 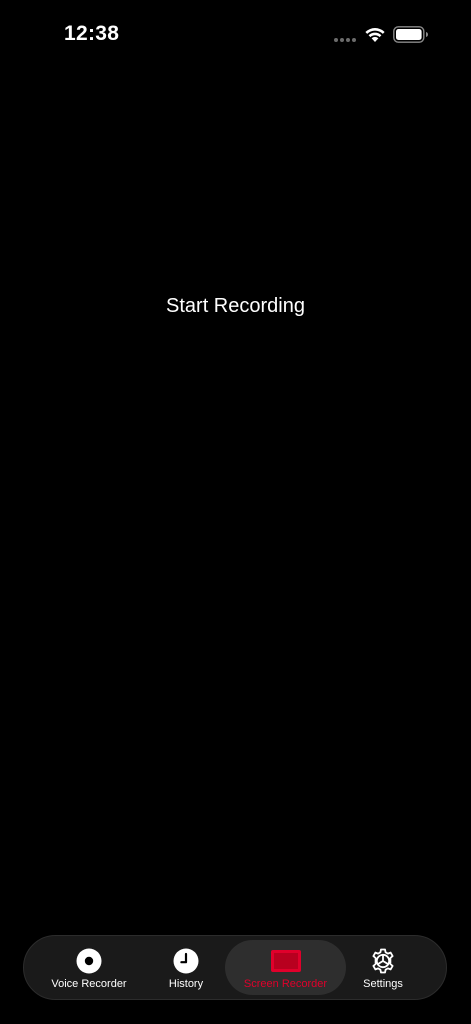 What do you see at coordinates (89, 961) in the screenshot?
I see `record-icon` at bounding box center [89, 961].